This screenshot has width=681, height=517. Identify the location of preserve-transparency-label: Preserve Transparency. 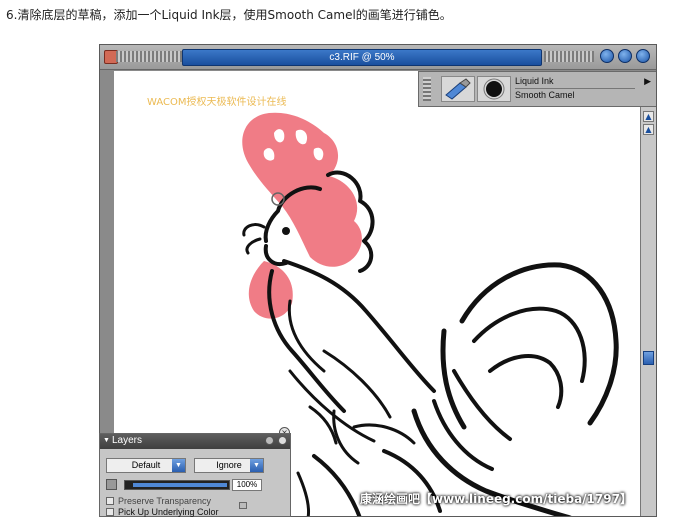
(165, 501).